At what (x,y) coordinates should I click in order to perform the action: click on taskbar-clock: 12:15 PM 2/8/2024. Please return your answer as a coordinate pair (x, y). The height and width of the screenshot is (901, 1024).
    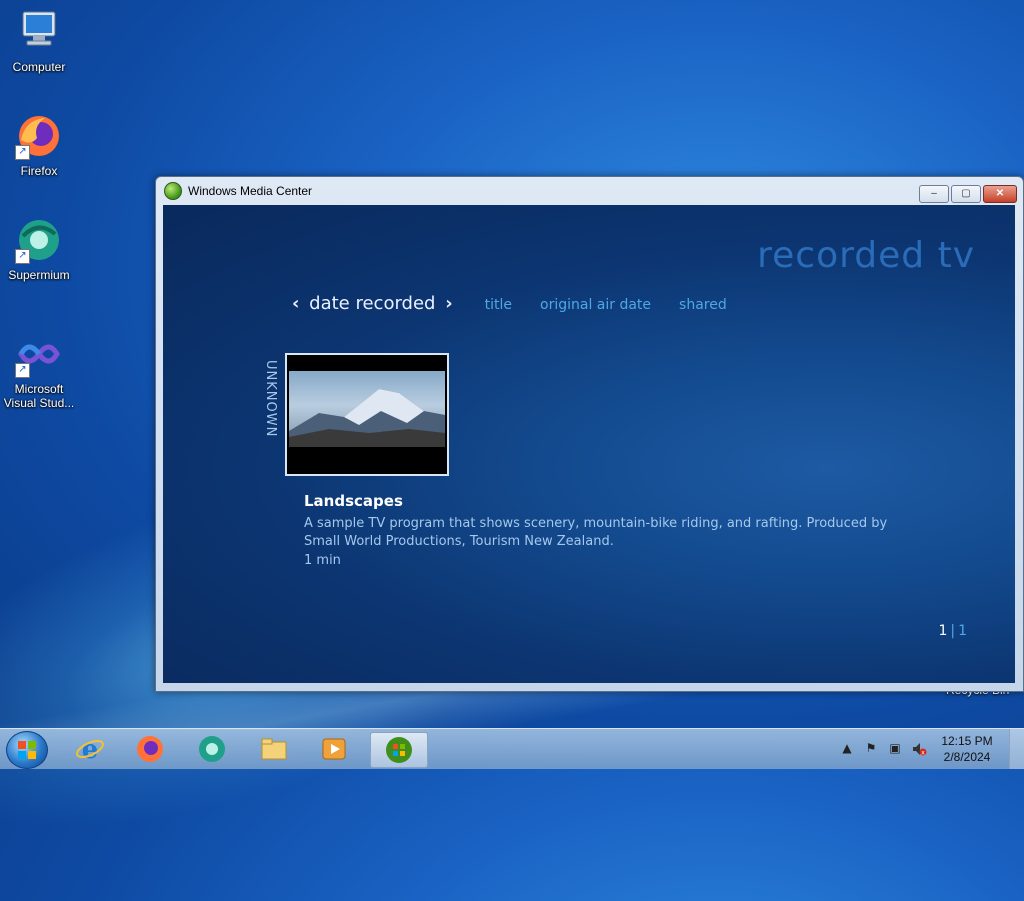
    Looking at the image, I should click on (967, 749).